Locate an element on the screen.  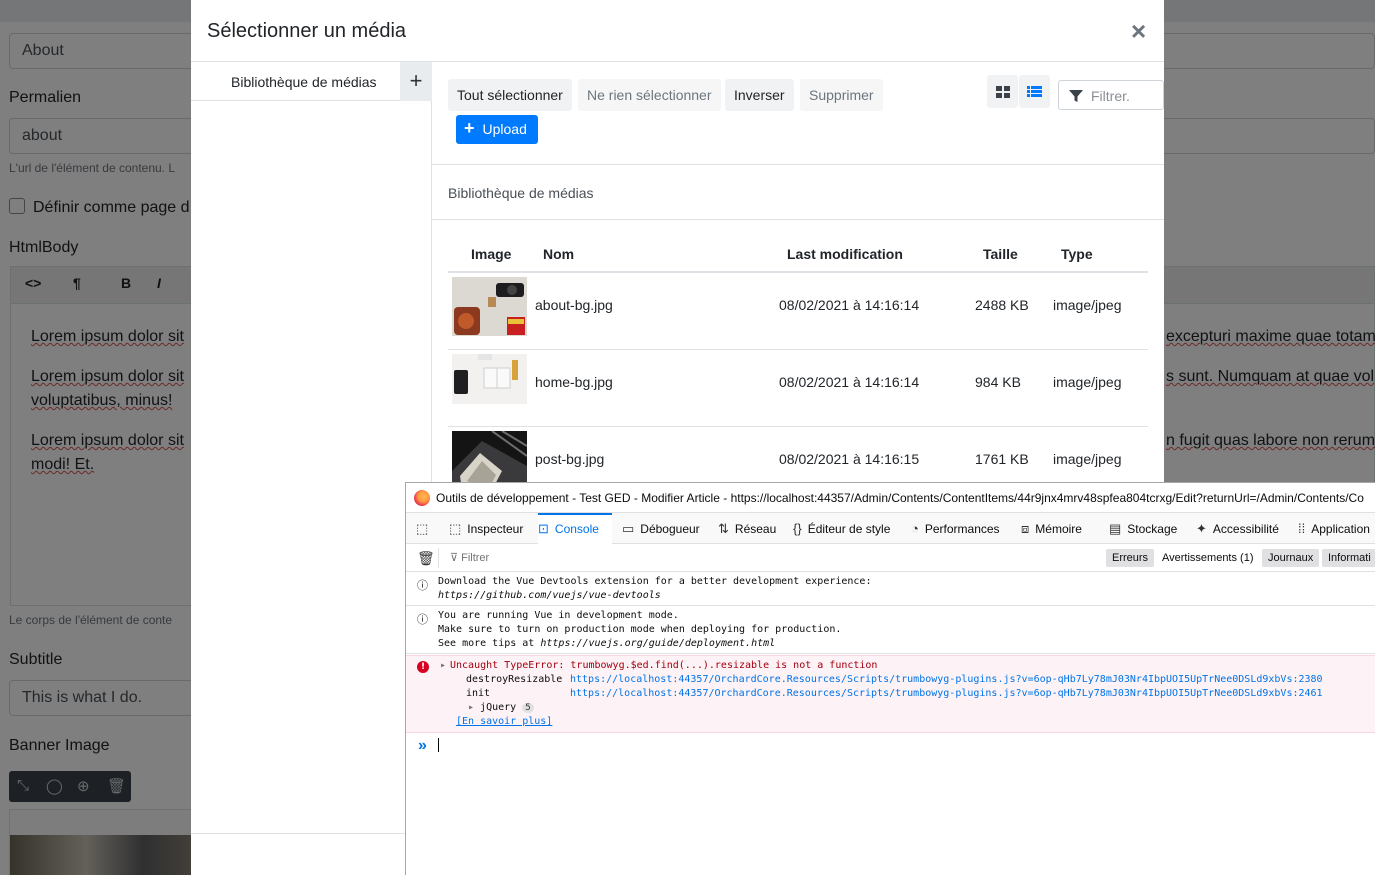
grid-view-button is located at coordinates (1002, 91).